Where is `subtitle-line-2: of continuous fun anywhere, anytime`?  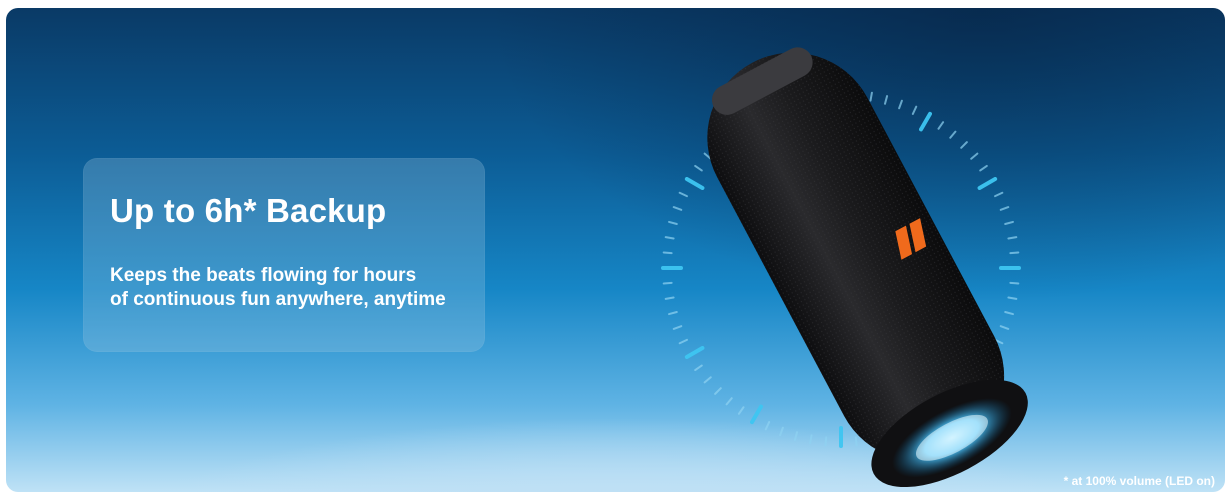 subtitle-line-2: of continuous fun anywhere, anytime is located at coordinates (278, 299).